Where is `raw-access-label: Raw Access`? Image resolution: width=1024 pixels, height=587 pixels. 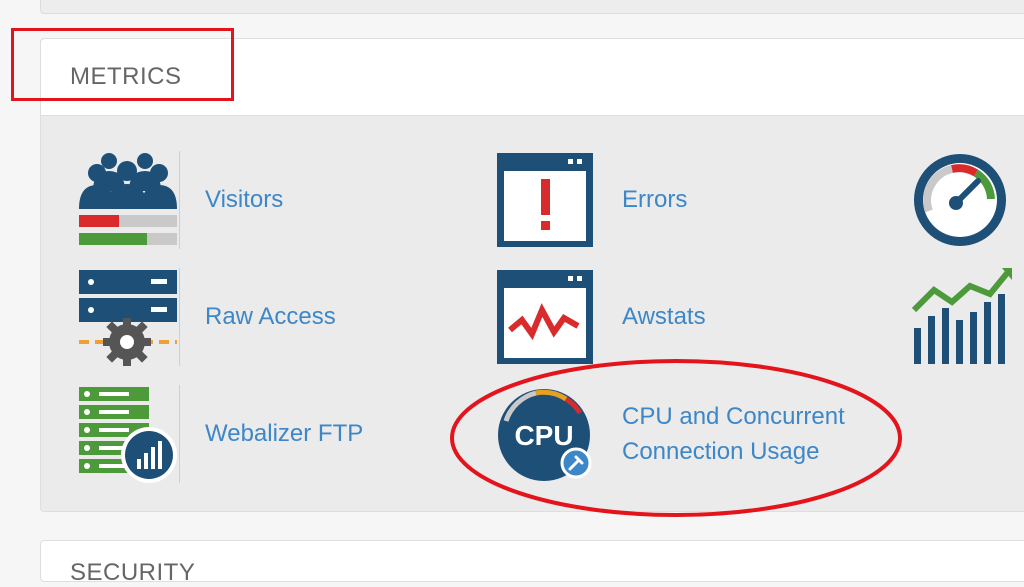
raw-access-label: Raw Access is located at coordinates (270, 316).